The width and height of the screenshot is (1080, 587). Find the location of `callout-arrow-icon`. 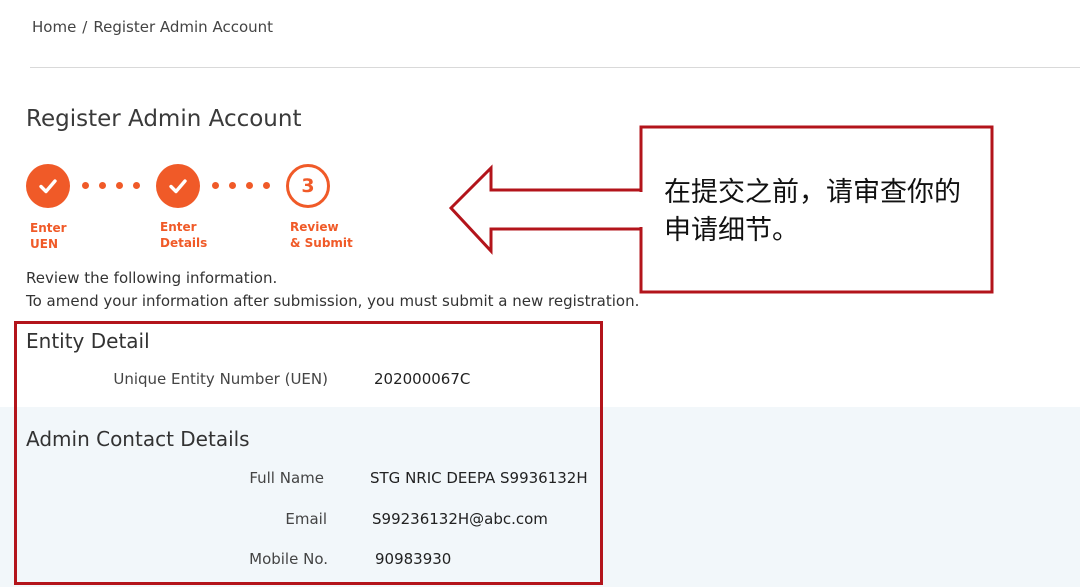

callout-arrow-icon is located at coordinates (721, 209).